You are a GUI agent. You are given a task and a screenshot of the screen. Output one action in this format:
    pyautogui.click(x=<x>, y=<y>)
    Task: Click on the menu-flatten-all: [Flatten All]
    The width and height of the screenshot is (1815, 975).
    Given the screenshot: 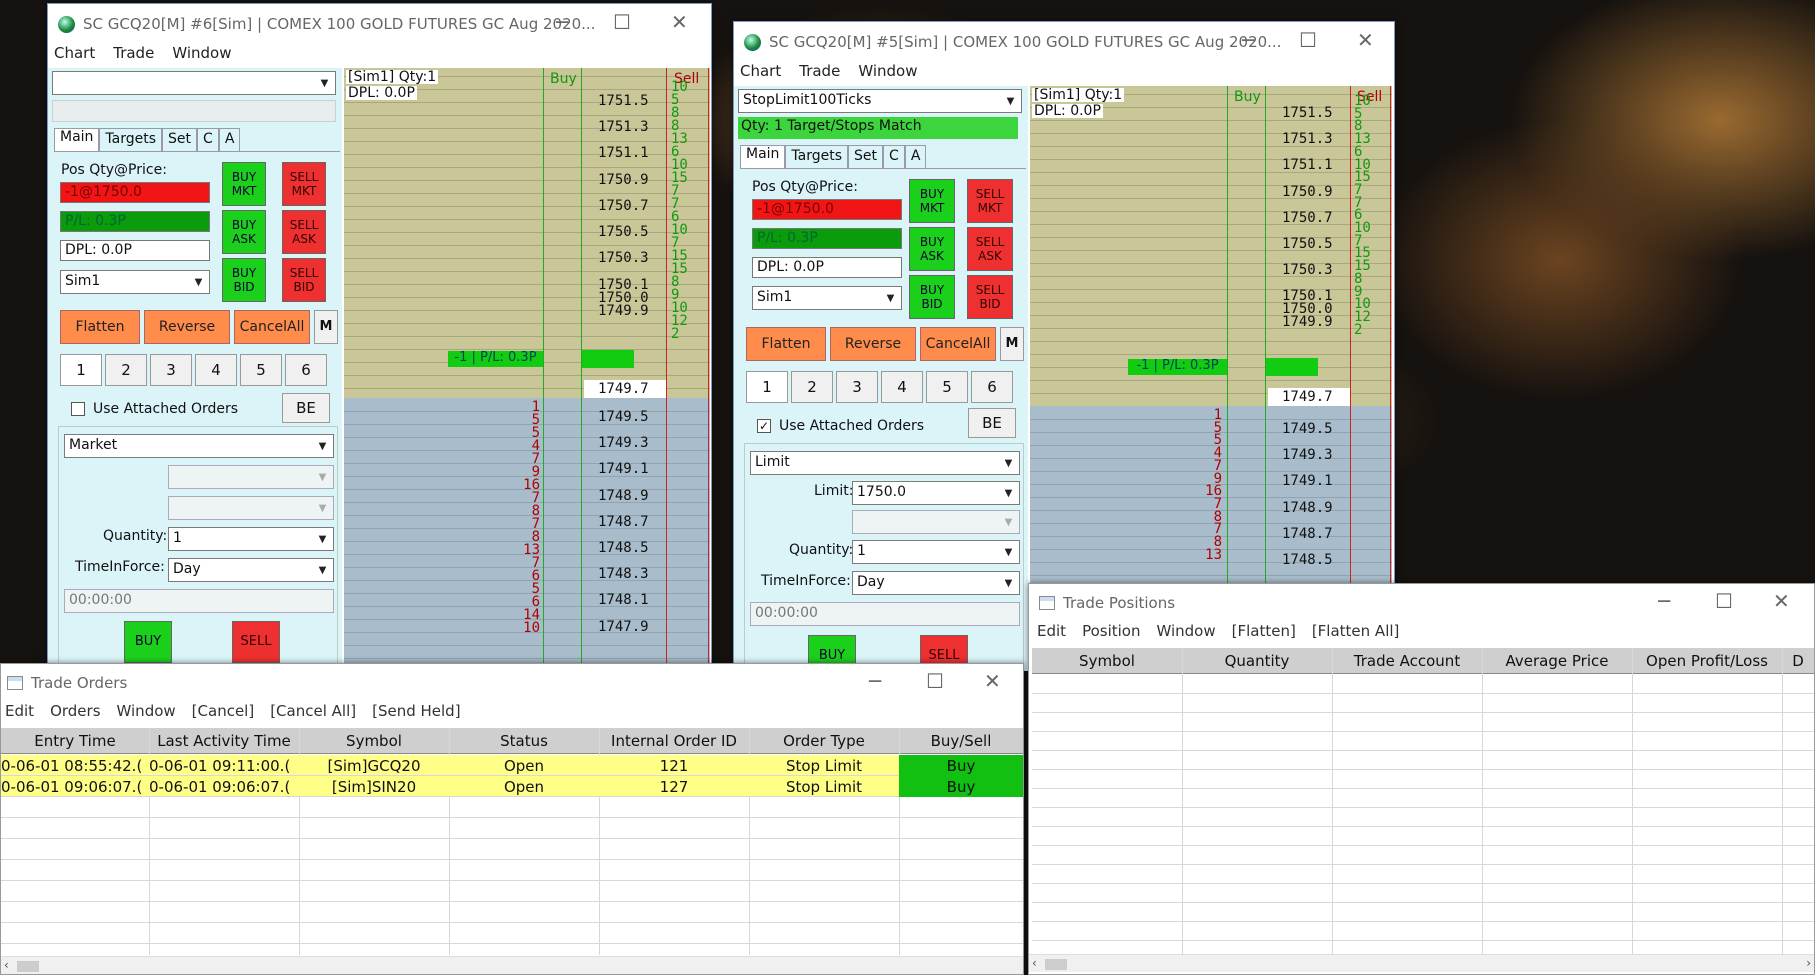 What is the action you would take?
    pyautogui.click(x=1356, y=634)
    